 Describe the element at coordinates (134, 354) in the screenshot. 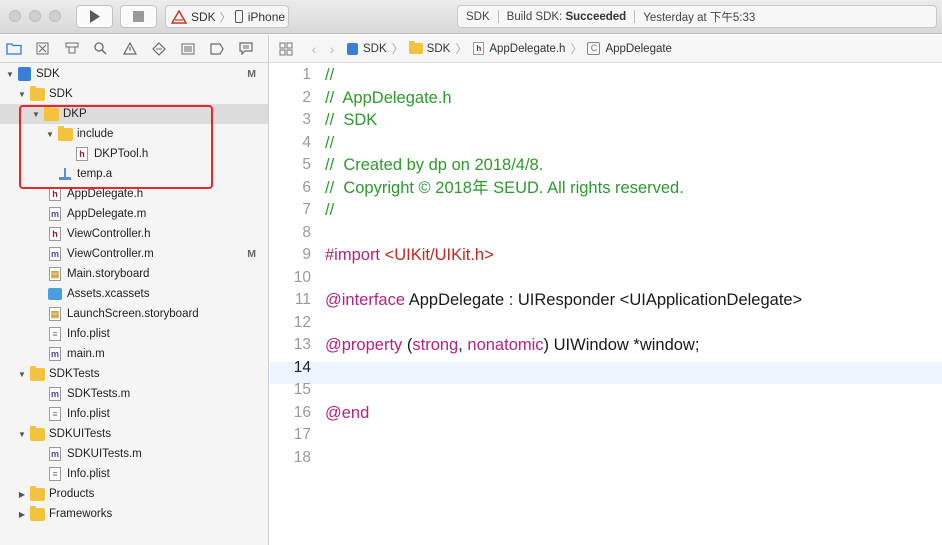

I see `tree-item-main-m: ▼ m main.m` at that location.